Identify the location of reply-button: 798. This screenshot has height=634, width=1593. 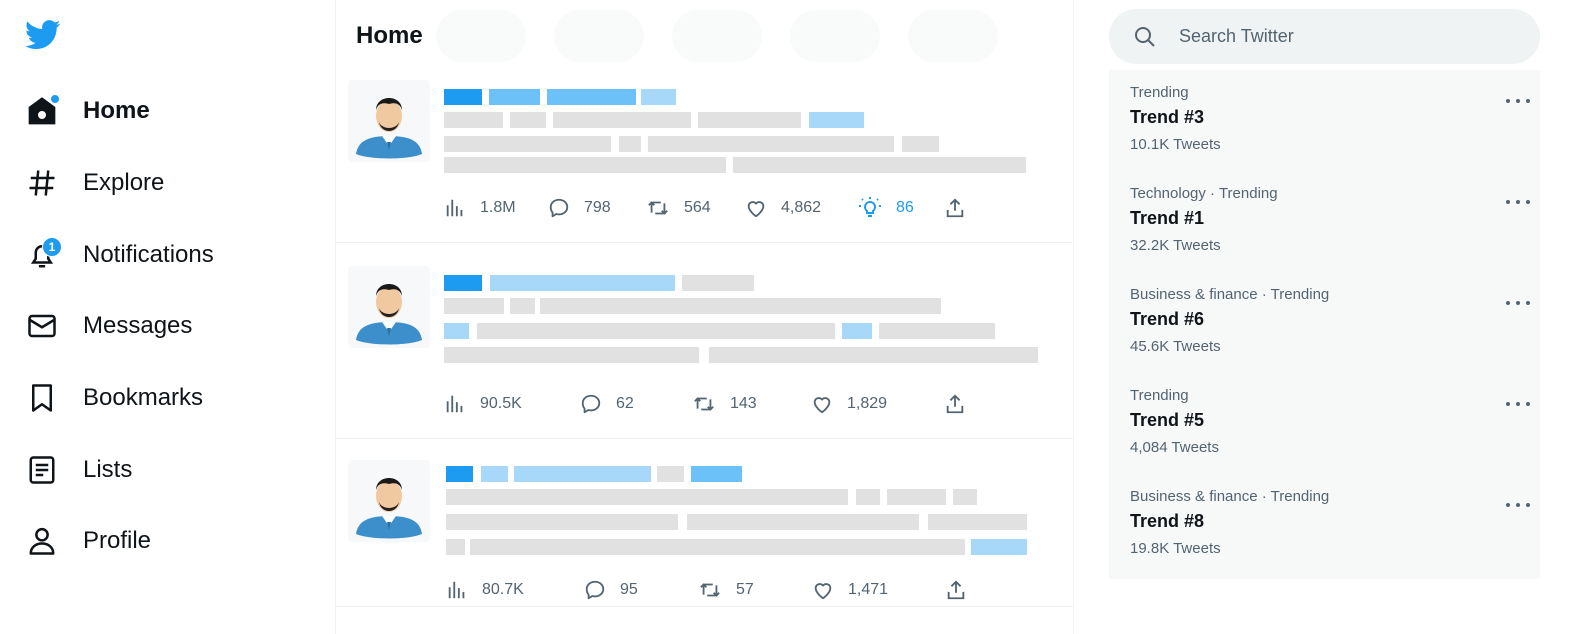
(579, 208).